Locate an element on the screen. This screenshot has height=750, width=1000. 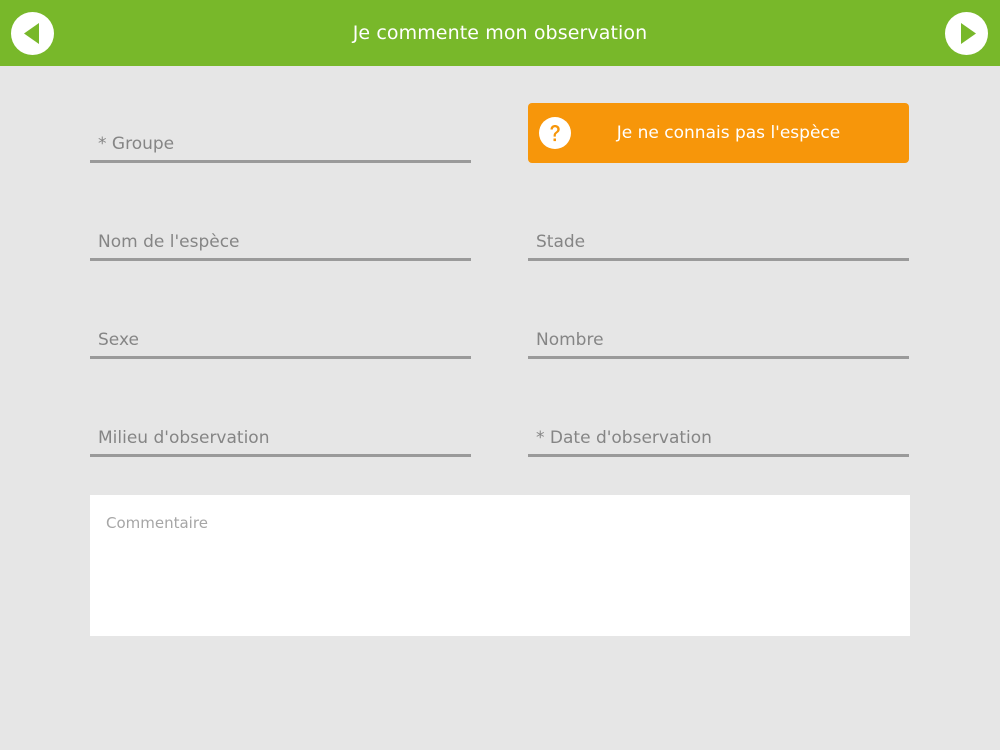
group-field: * Groupe is located at coordinates (280, 143).